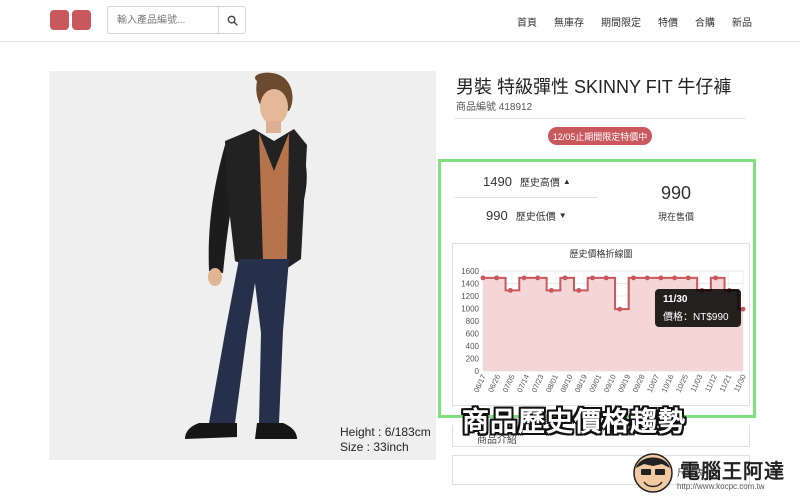  I want to click on x-tick-label: 11/30, so click(740, 383).